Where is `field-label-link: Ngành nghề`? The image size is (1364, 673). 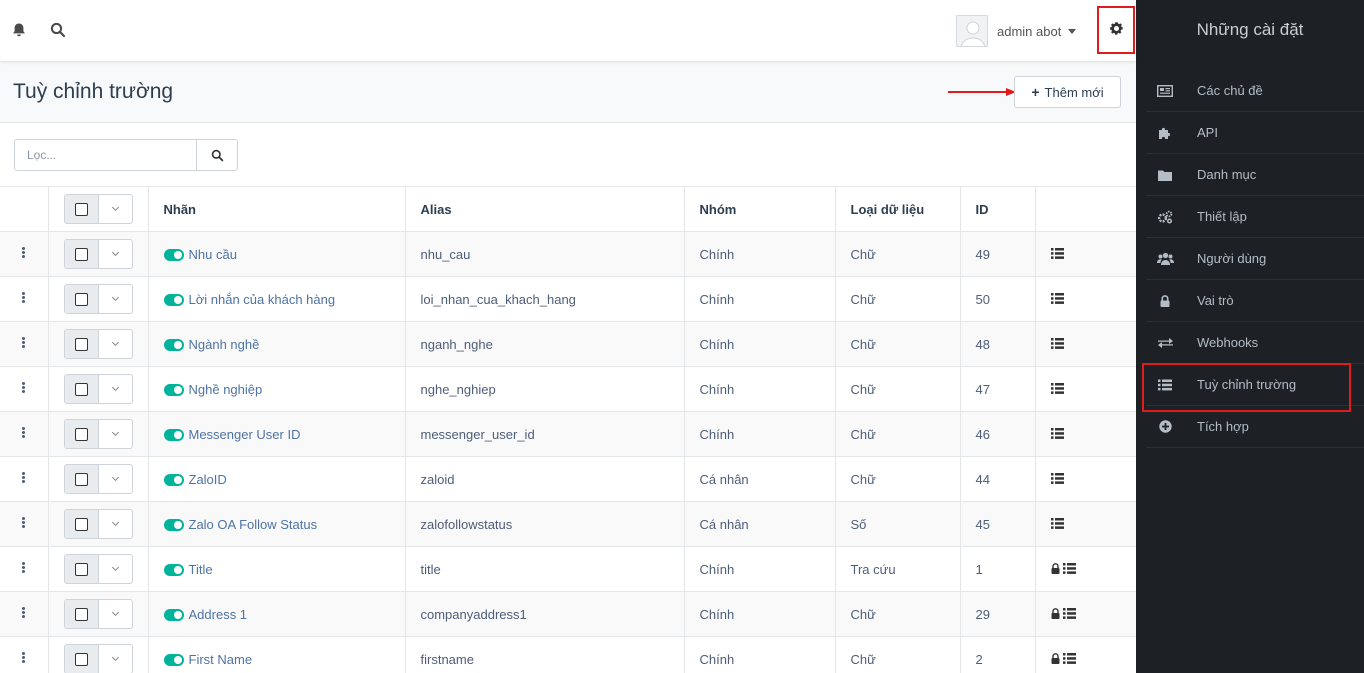
field-label-link: Ngành nghề is located at coordinates (224, 344).